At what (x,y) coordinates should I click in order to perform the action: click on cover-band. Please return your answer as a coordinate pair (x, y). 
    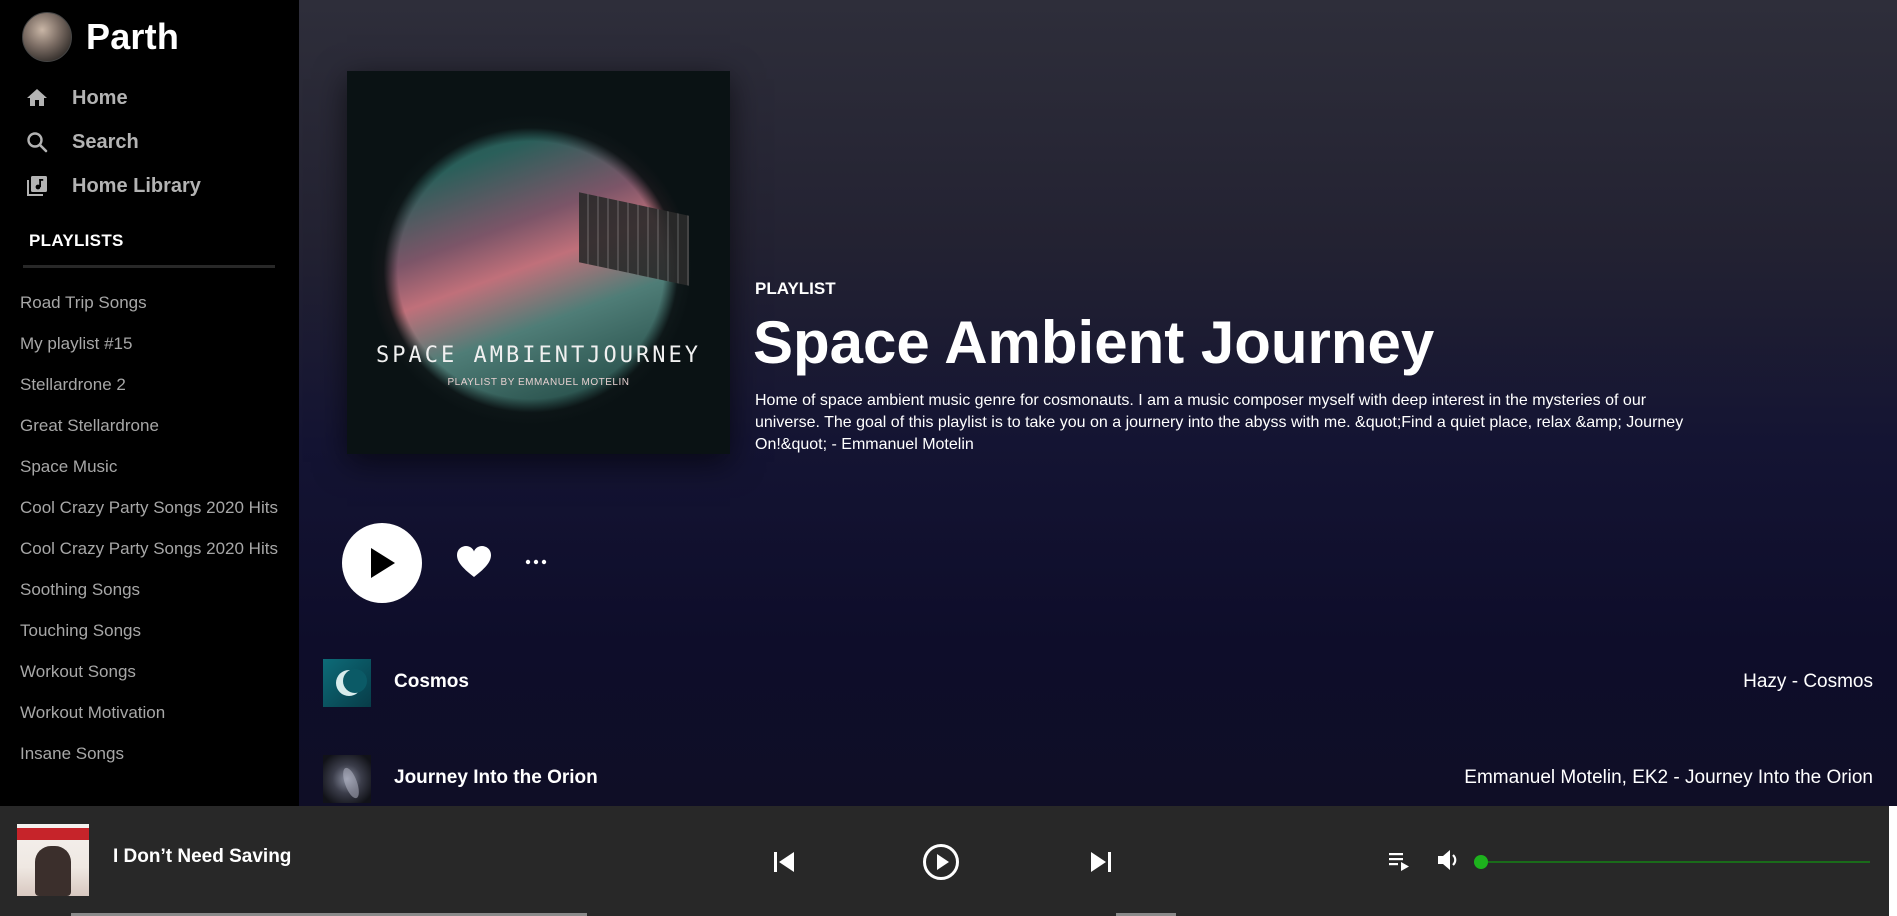
    Looking at the image, I should click on (53, 834).